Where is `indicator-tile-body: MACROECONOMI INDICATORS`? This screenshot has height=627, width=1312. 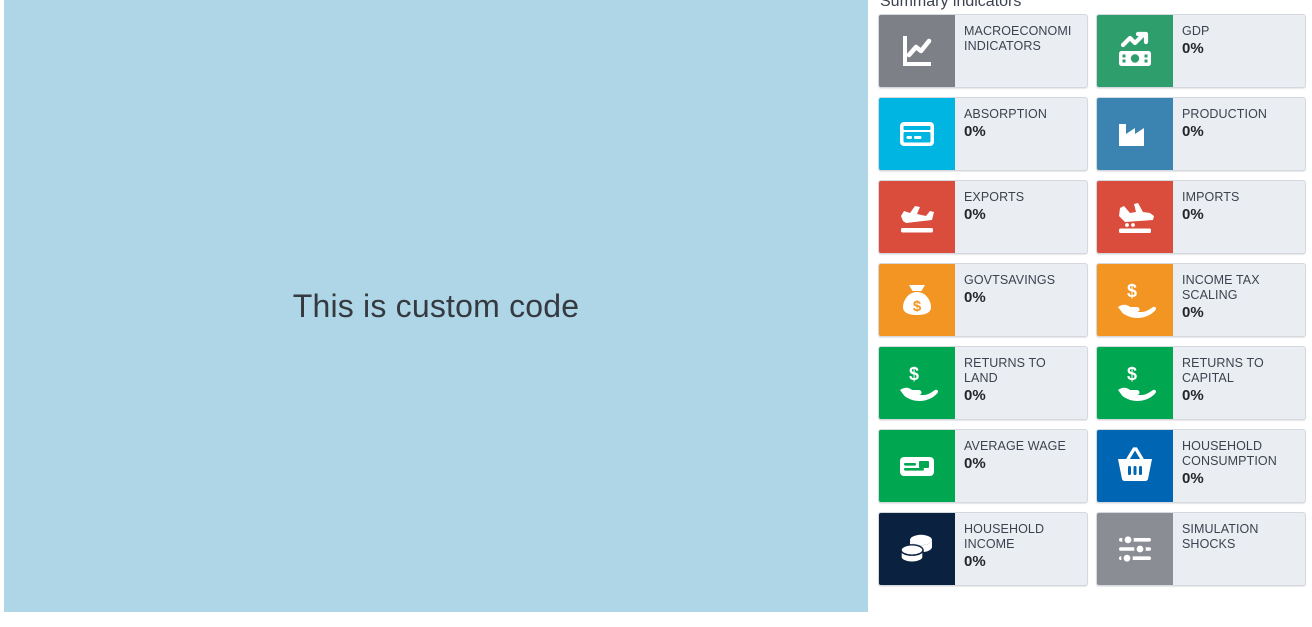 indicator-tile-body: MACROECONOMI INDICATORS is located at coordinates (1021, 51).